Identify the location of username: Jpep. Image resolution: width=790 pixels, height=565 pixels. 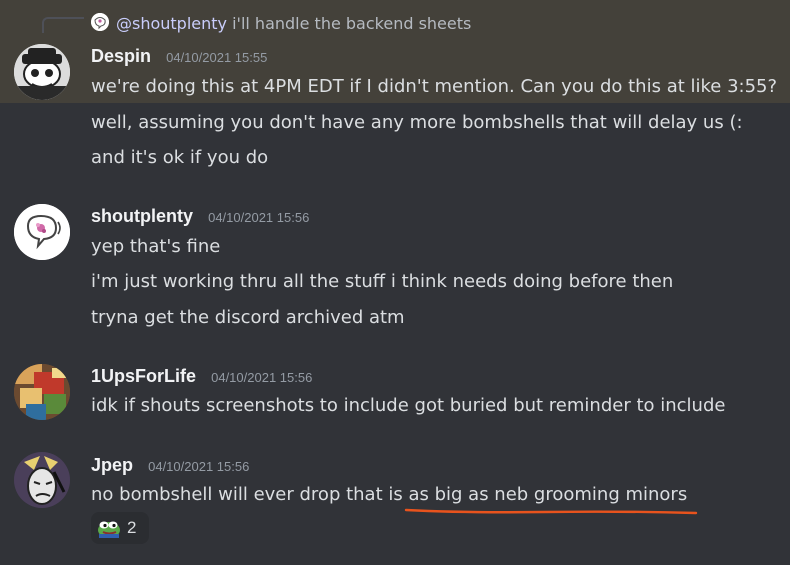
(112, 465).